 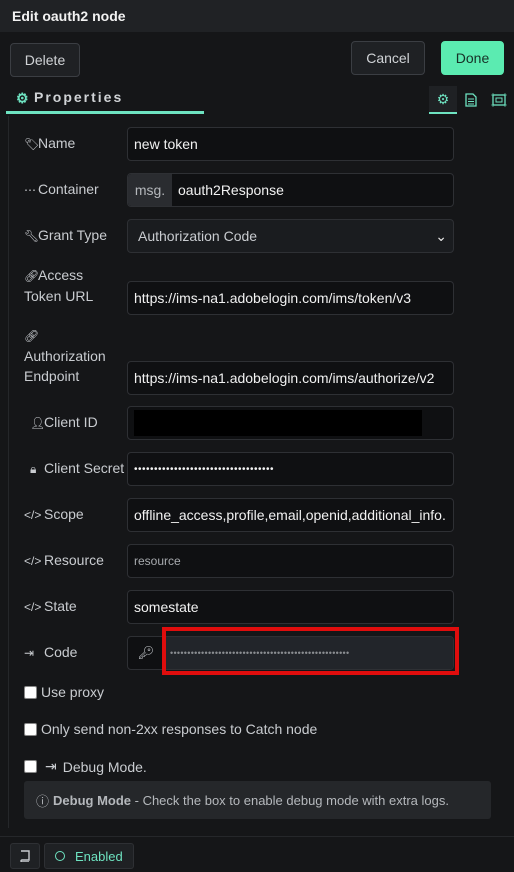 I want to click on client-id-label-row: 👤︎Client ID, so click(x=64, y=422).